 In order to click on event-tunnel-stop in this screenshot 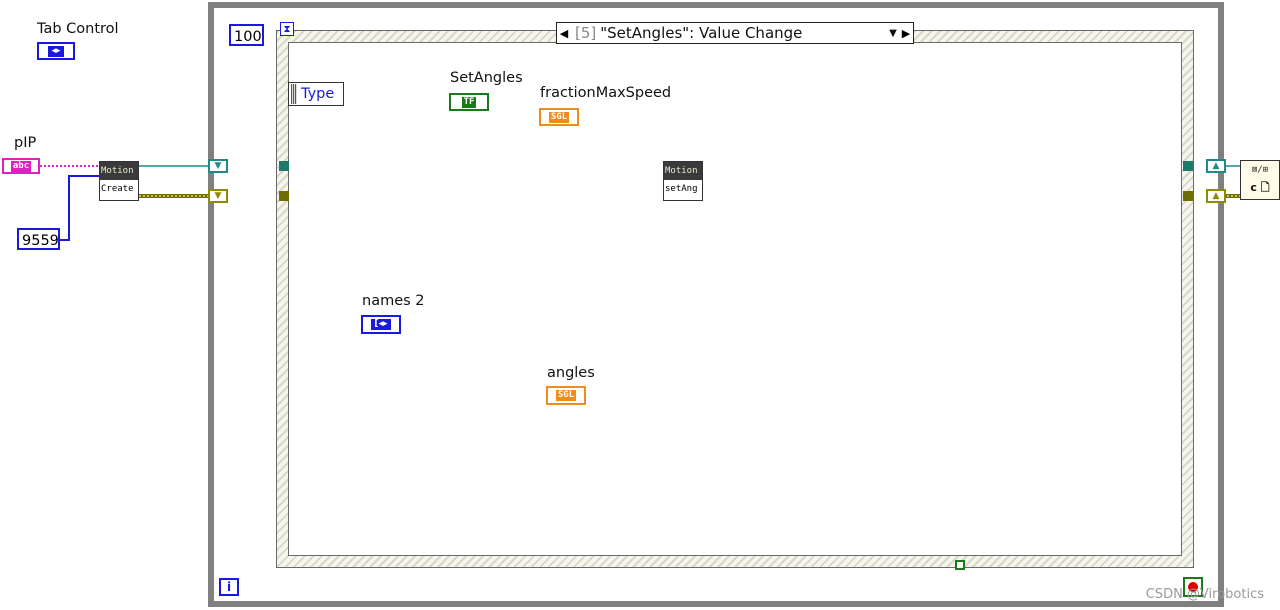, I will do `click(960, 565)`.